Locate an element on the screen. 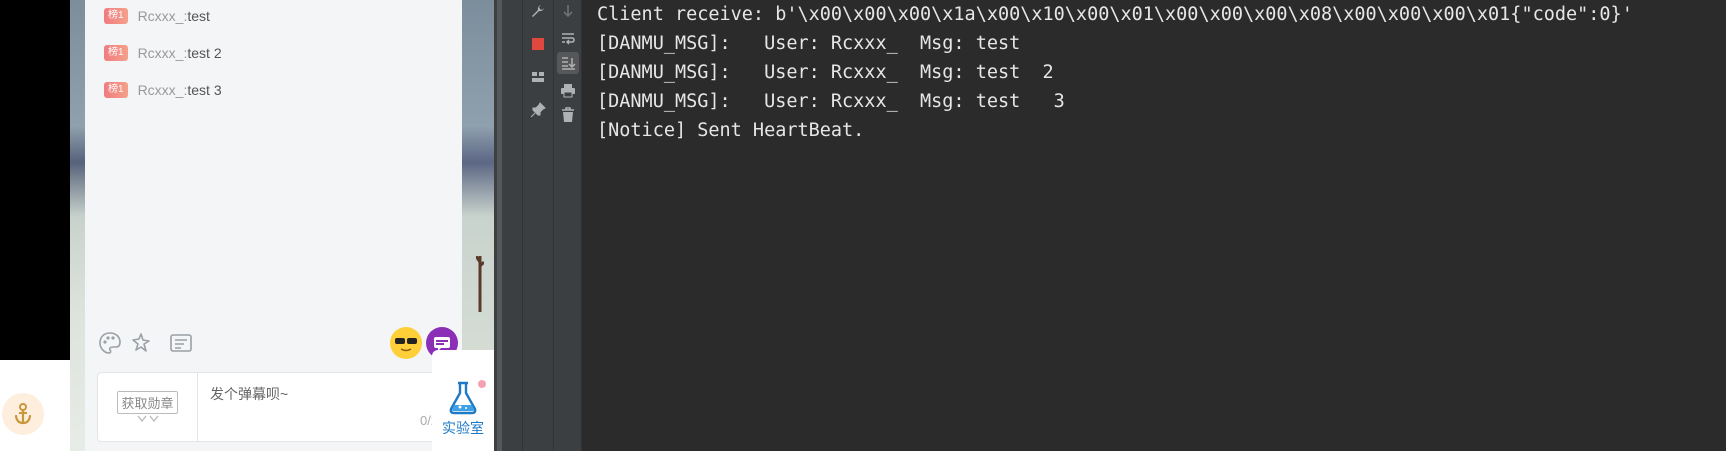  layout-icon is located at coordinates (538, 77).